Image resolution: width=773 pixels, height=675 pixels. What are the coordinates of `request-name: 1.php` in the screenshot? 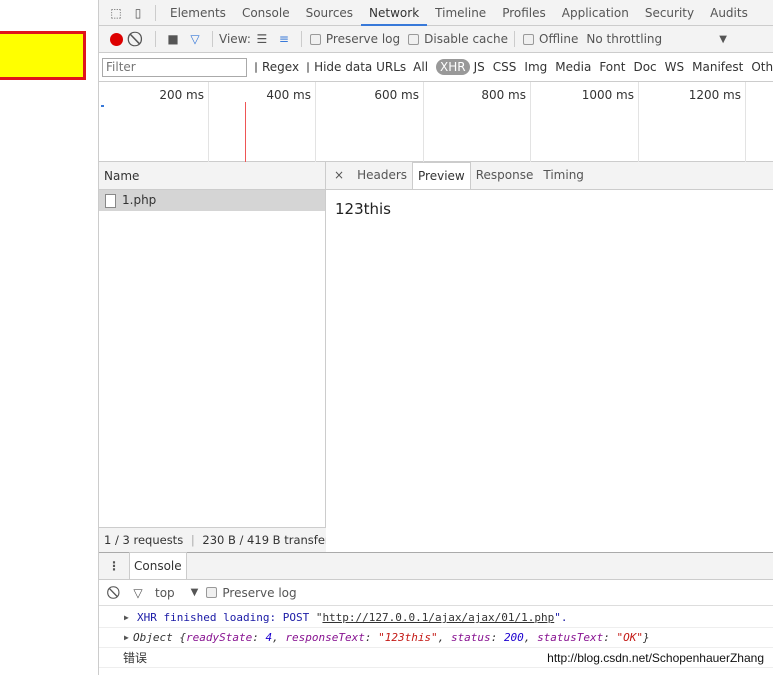 It's located at (139, 200).